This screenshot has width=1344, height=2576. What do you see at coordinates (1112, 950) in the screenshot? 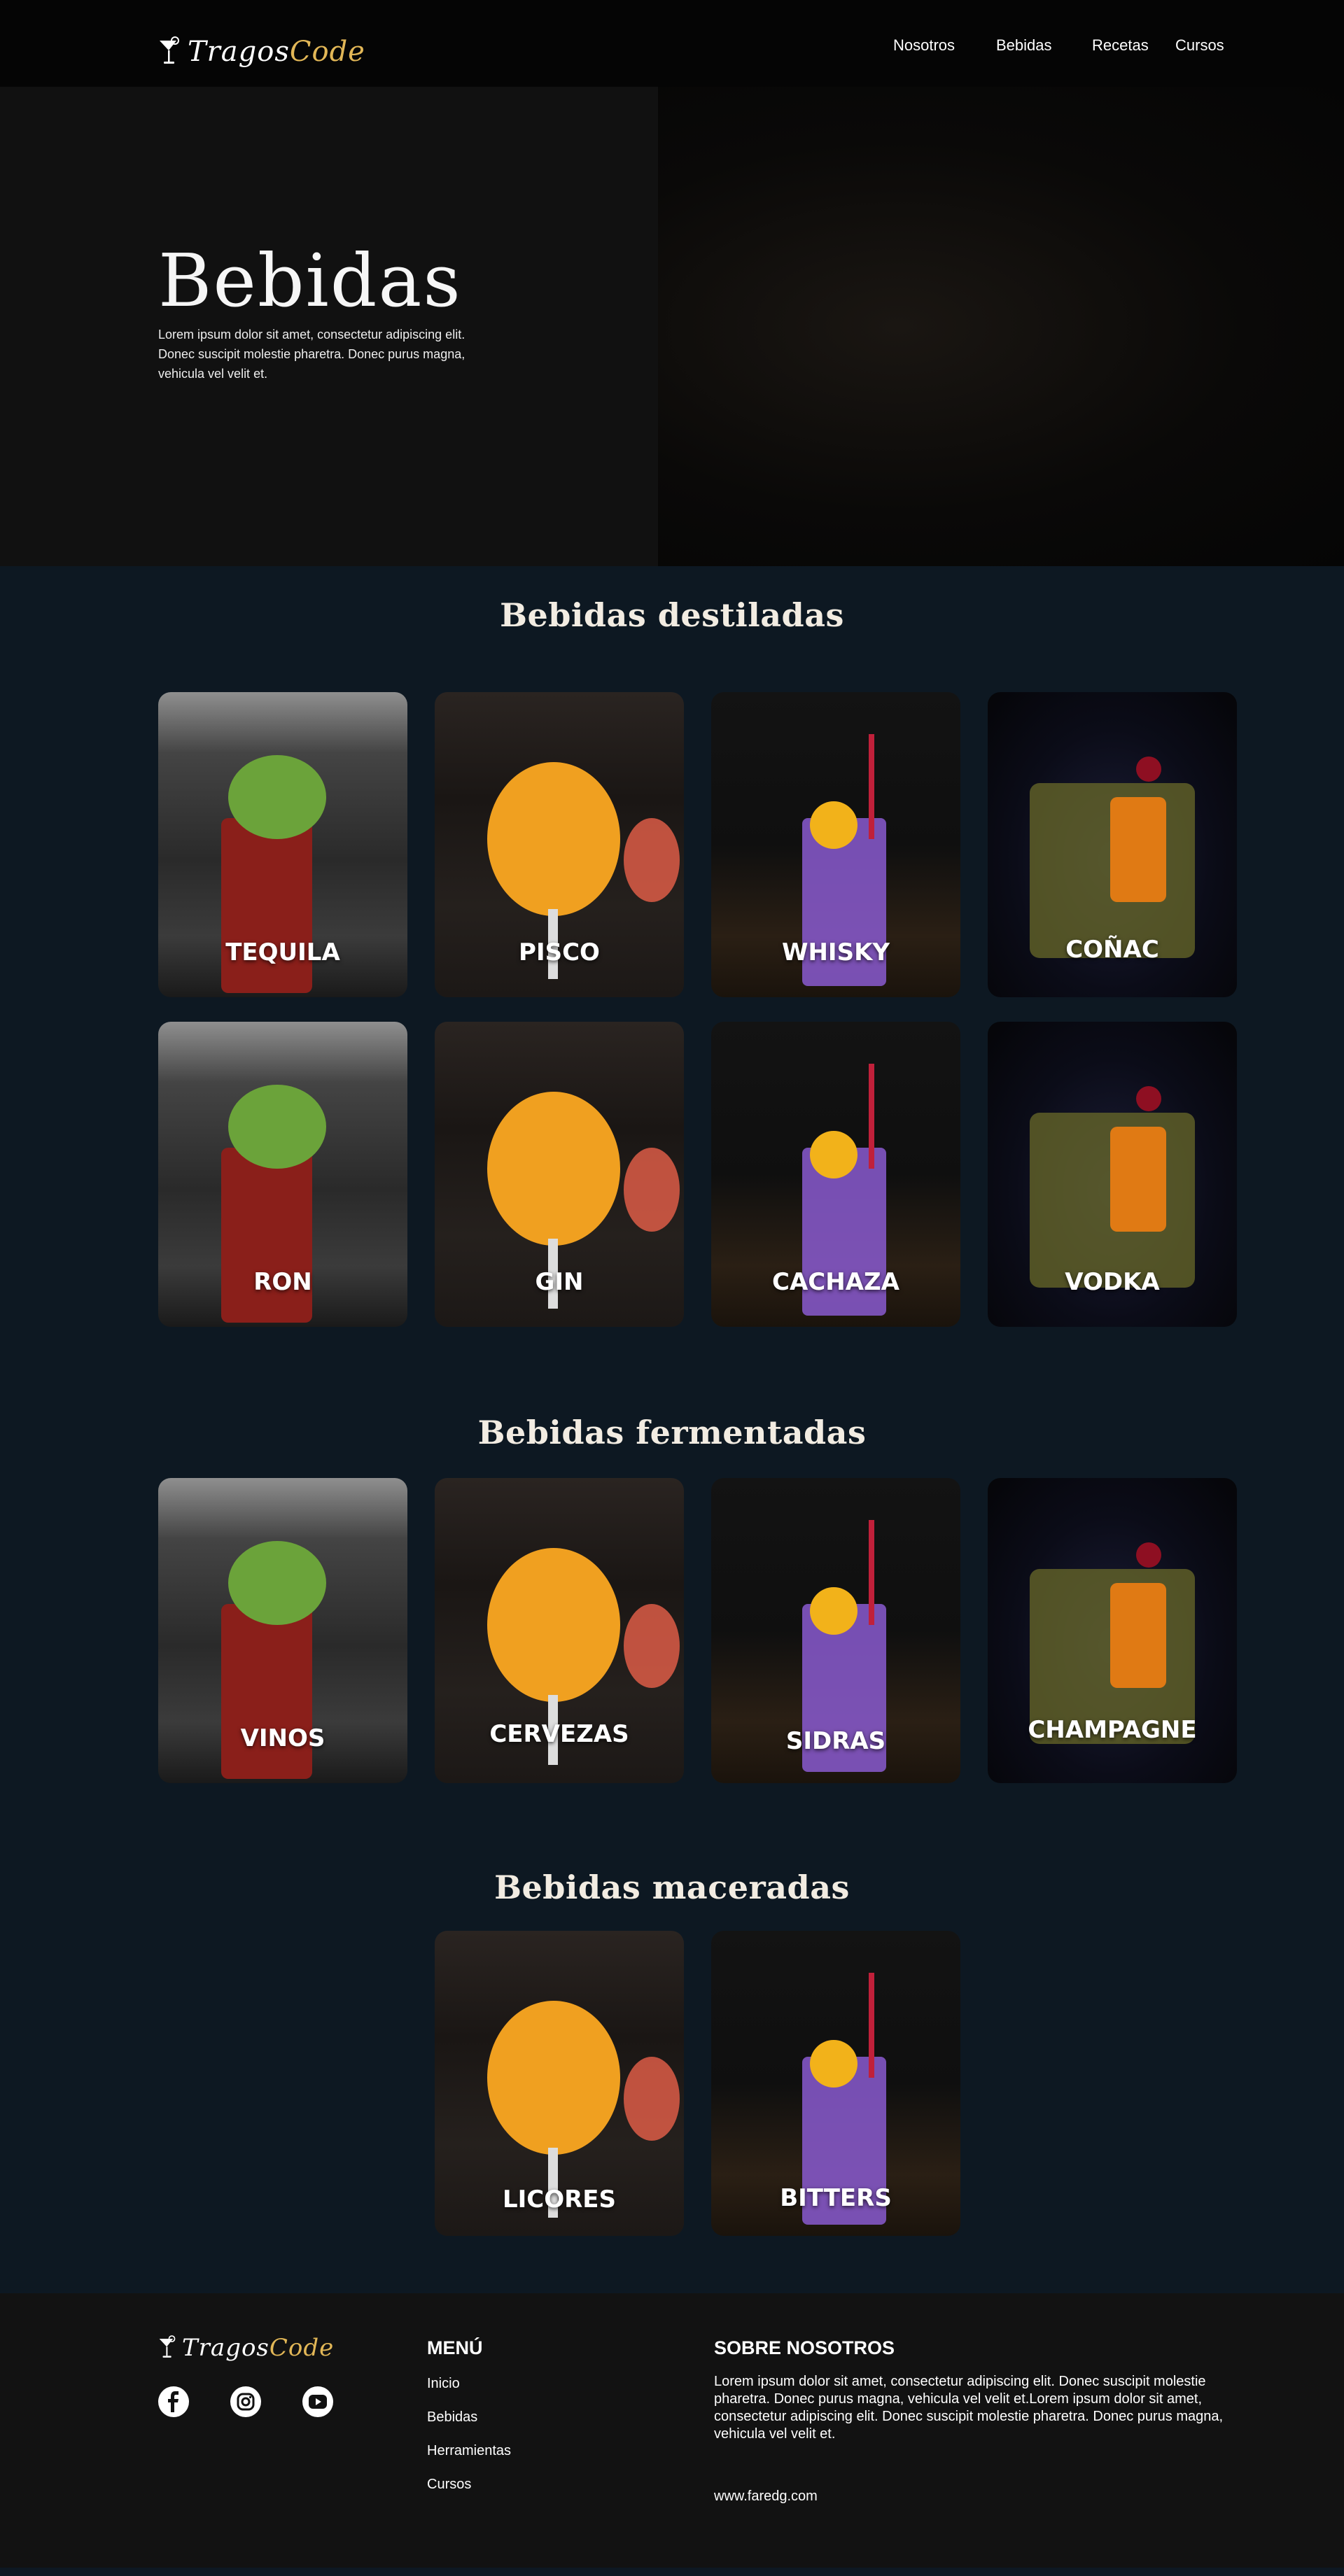
I see `drink-label: COÑAC` at bounding box center [1112, 950].